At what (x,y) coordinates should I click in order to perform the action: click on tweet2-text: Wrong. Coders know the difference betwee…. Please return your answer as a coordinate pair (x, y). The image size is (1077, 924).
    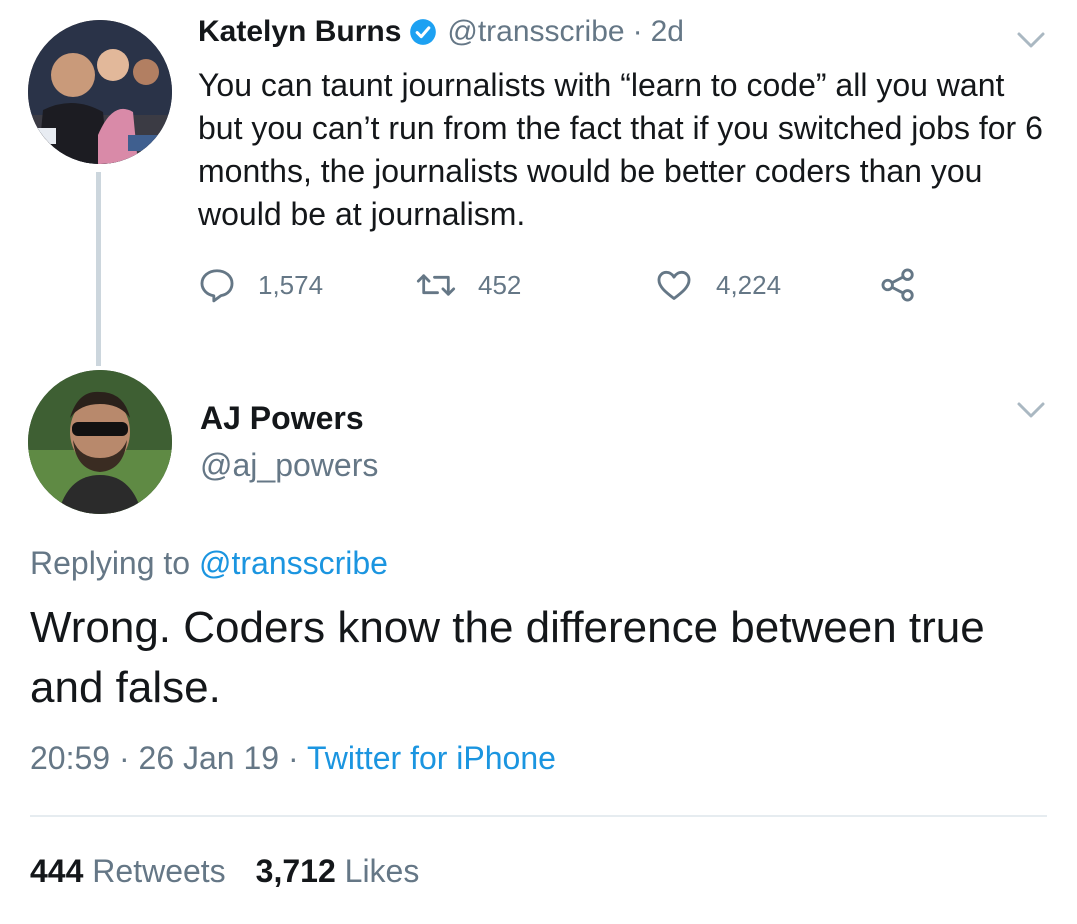
    Looking at the image, I should click on (507, 657).